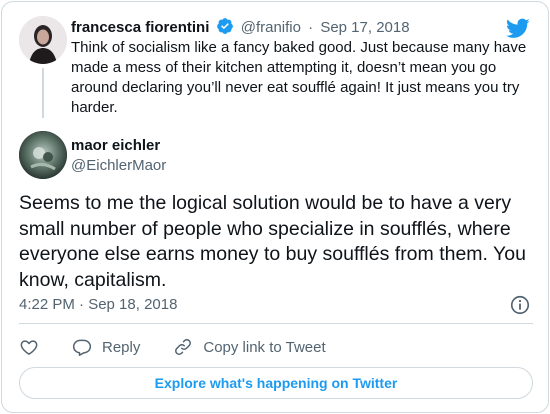 This screenshot has width=550, height=414. I want to click on reply-button: Reply, so click(106, 347).